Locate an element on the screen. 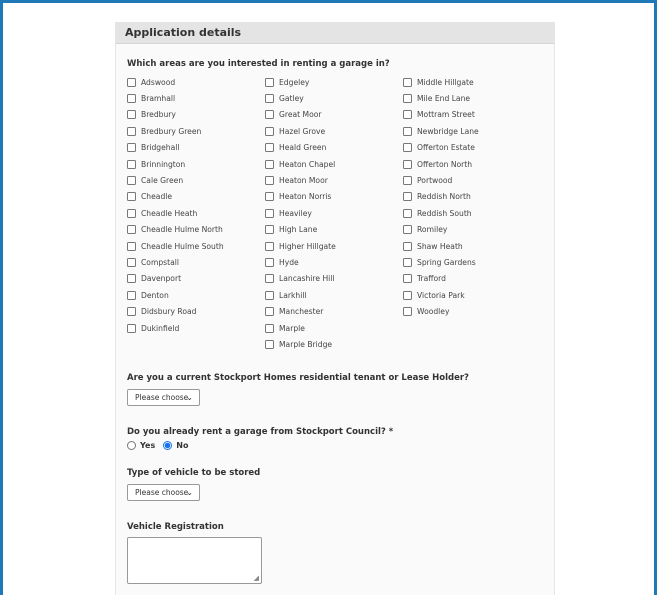 The height and width of the screenshot is (595, 657). area-checkbox-item: Romiley is located at coordinates (441, 230).